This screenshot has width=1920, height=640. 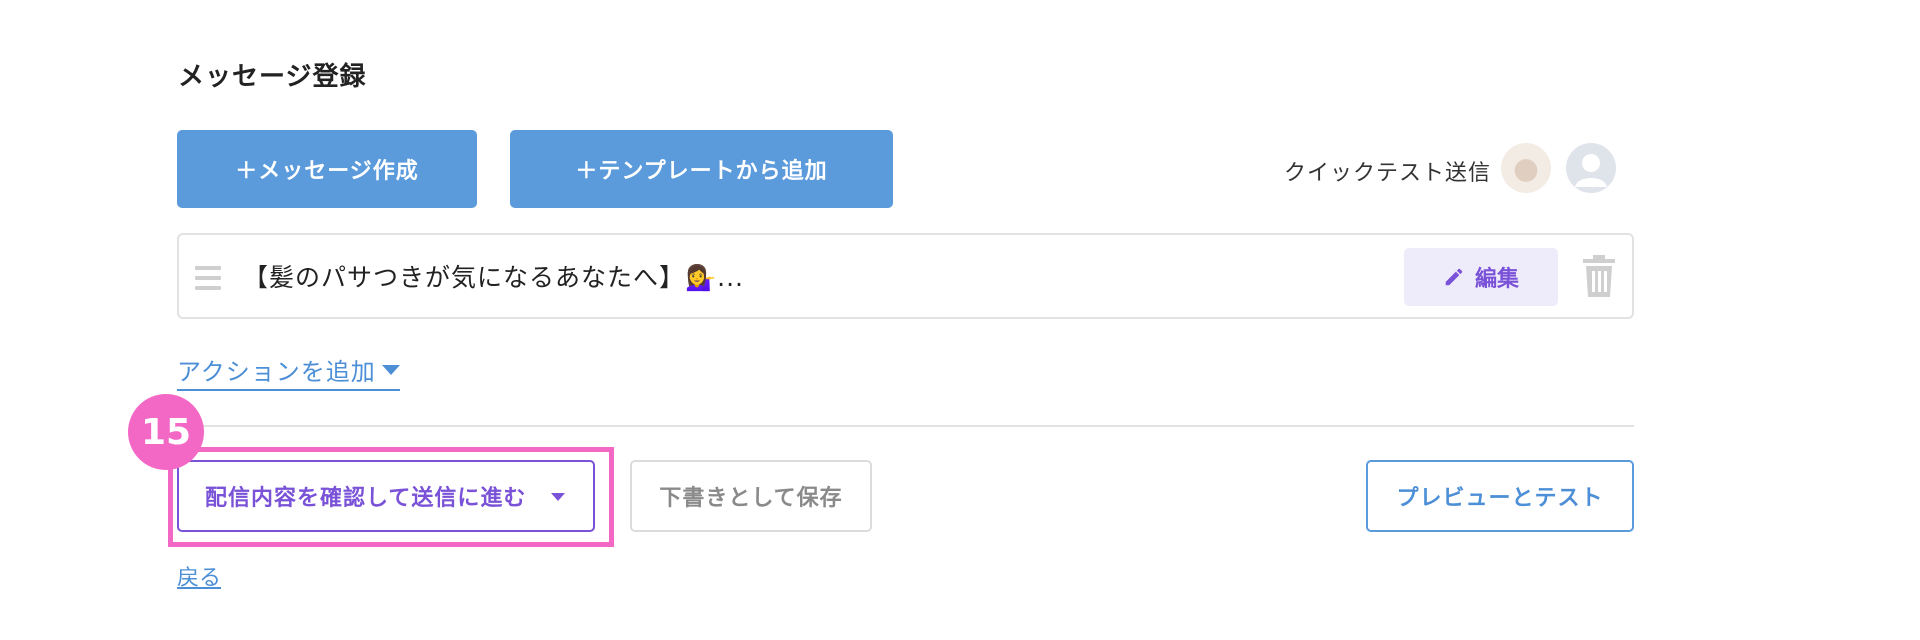 What do you see at coordinates (905, 426) in the screenshot?
I see `divider` at bounding box center [905, 426].